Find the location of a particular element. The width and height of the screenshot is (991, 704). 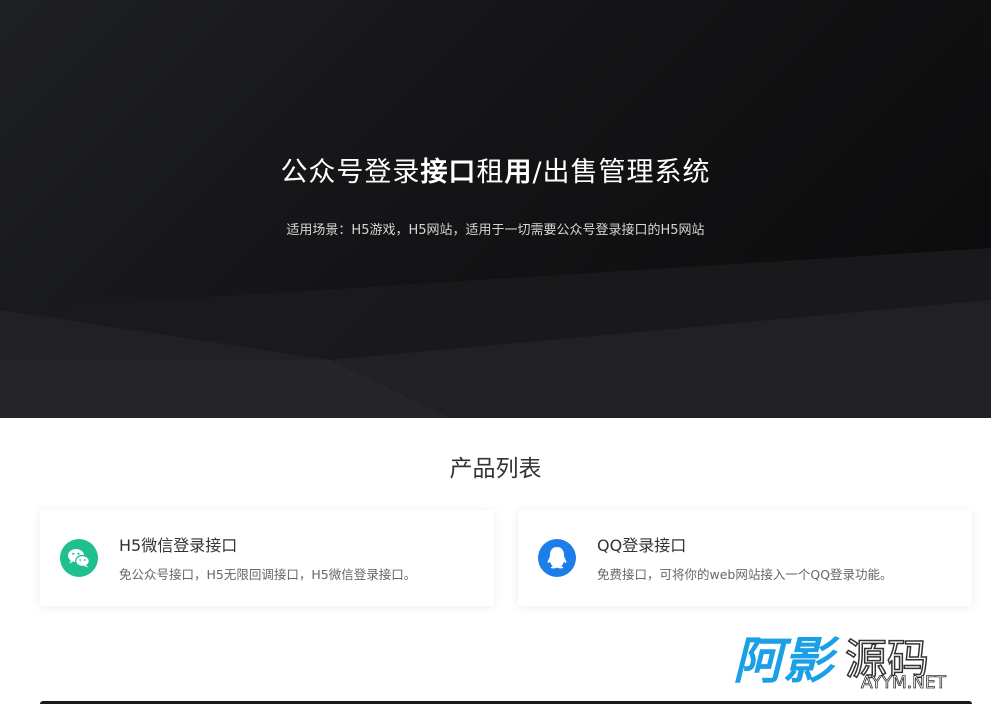

product-card-qq-login: QQ登录接口 免费接口，可将你的web网站接入一个QQ登录功能。 is located at coordinates (745, 558).